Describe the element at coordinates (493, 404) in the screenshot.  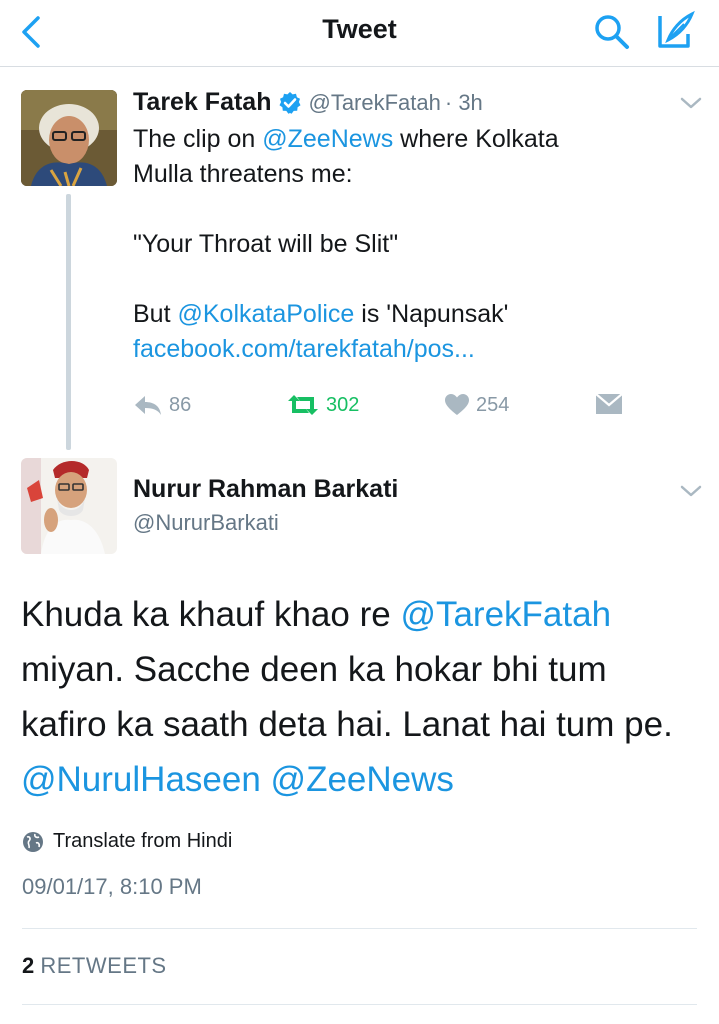
I see `like-count: 254` at that location.